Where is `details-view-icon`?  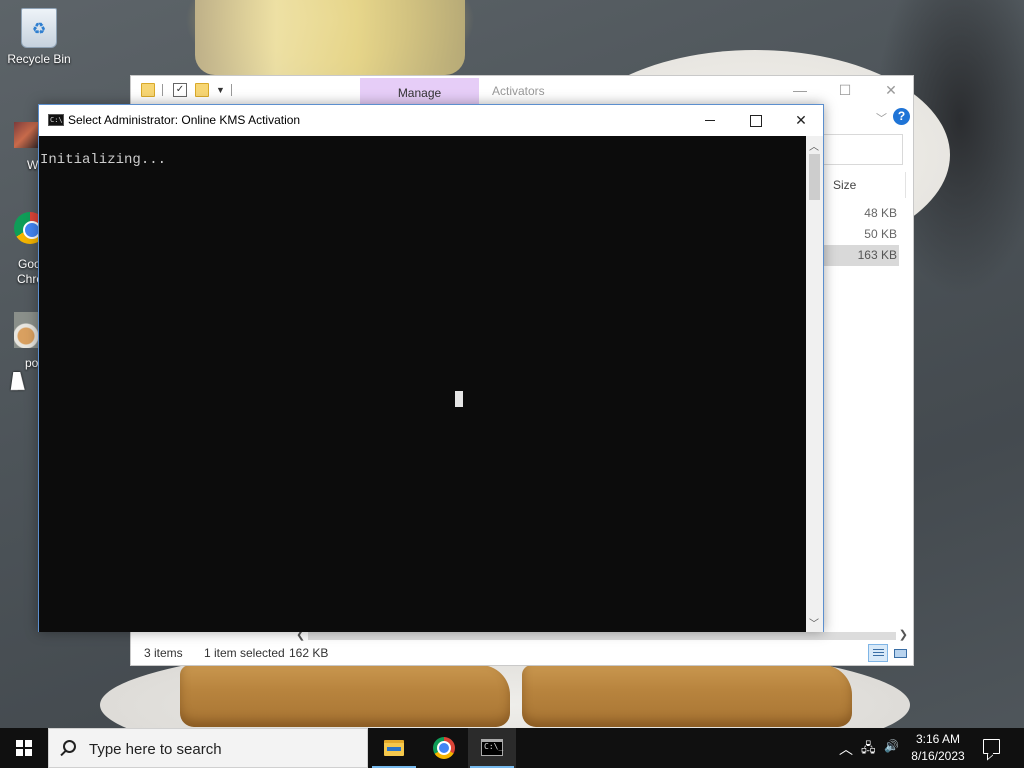
details-view-icon is located at coordinates (878, 653).